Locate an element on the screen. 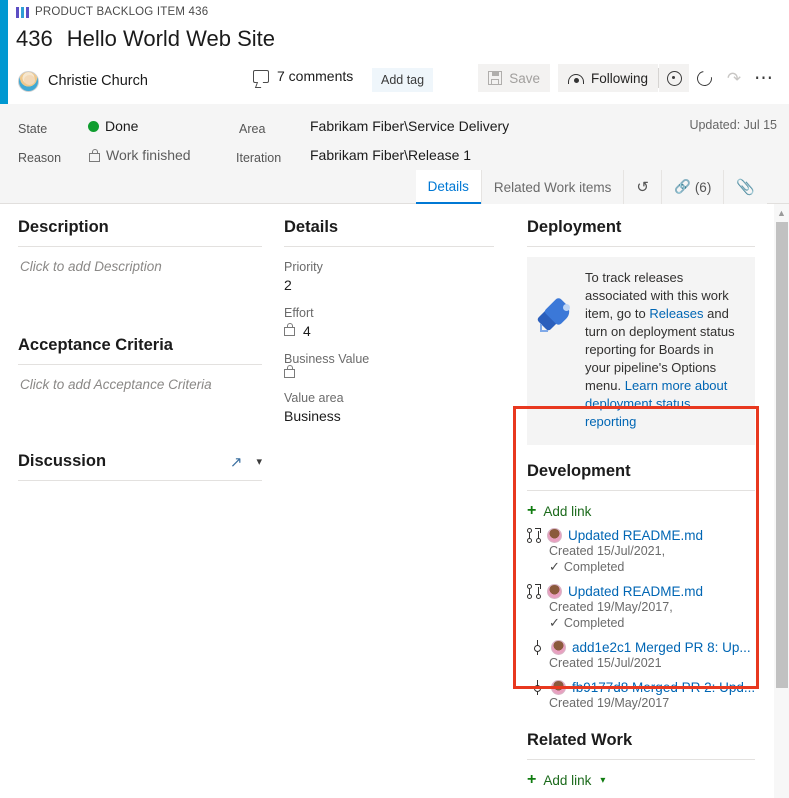 The image size is (789, 798). area-field-value: Fabrikam Fiber\Service Delivery is located at coordinates (409, 126).